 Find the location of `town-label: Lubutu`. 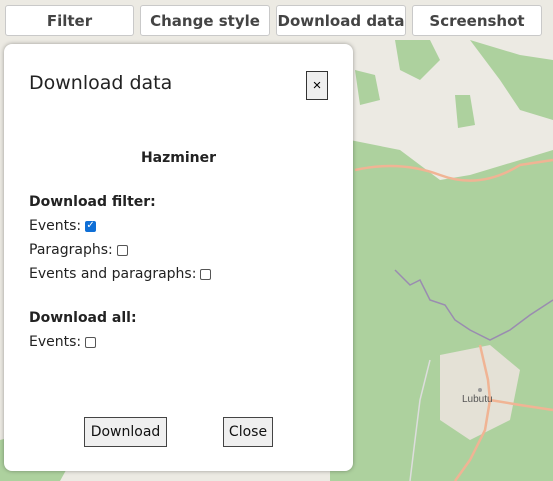

town-label: Lubutu is located at coordinates (477, 399).